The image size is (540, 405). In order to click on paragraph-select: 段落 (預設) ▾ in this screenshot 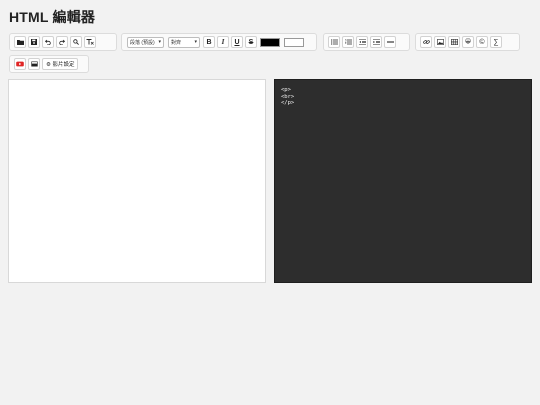, I will do `click(145, 42)`.